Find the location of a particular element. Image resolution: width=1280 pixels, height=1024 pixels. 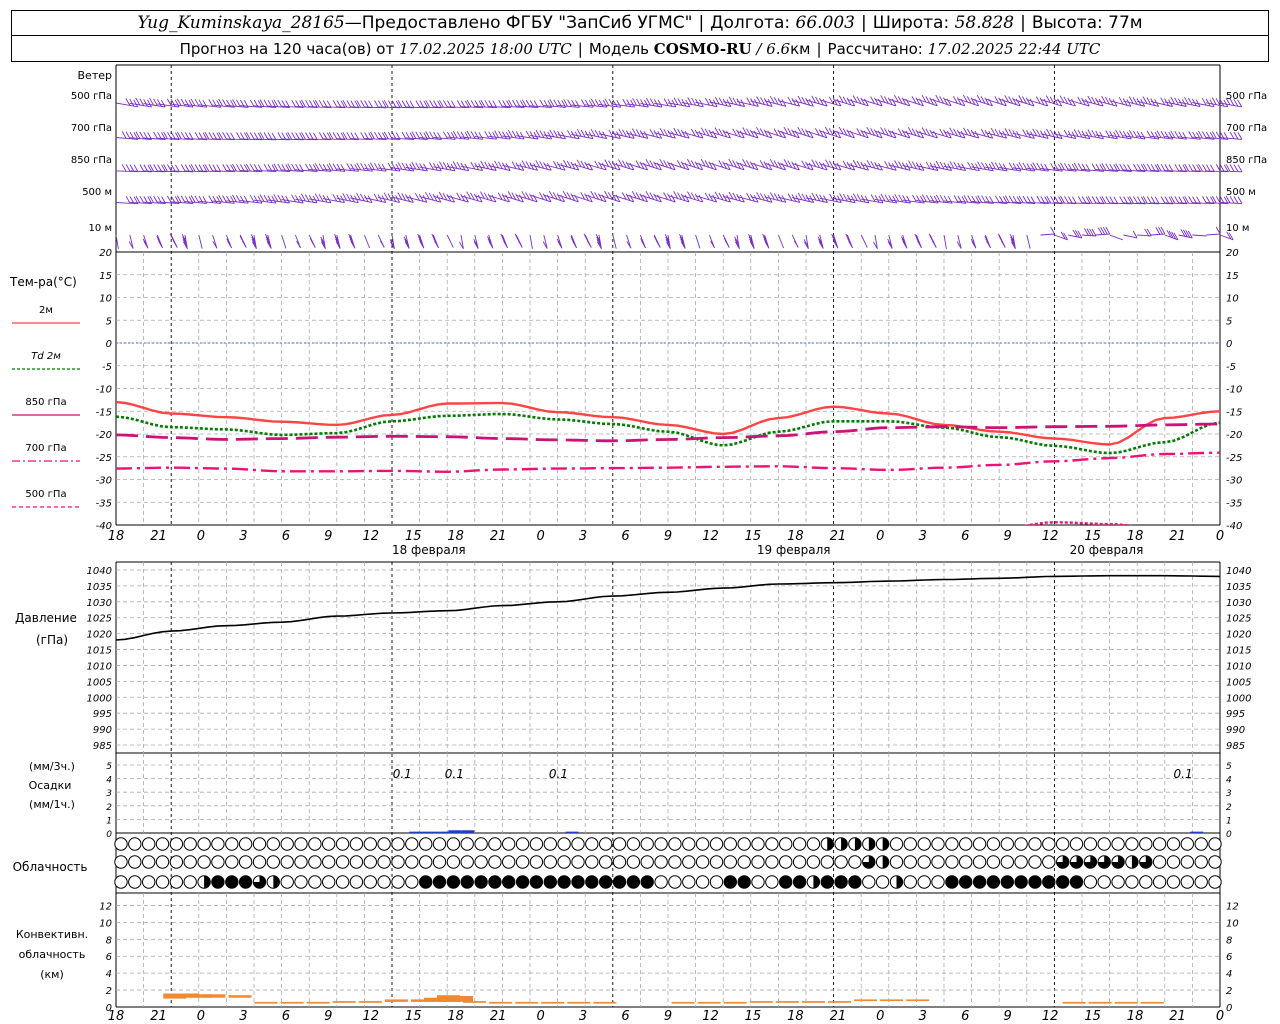

pres-y-tick: 985 is located at coordinates (1235, 746).